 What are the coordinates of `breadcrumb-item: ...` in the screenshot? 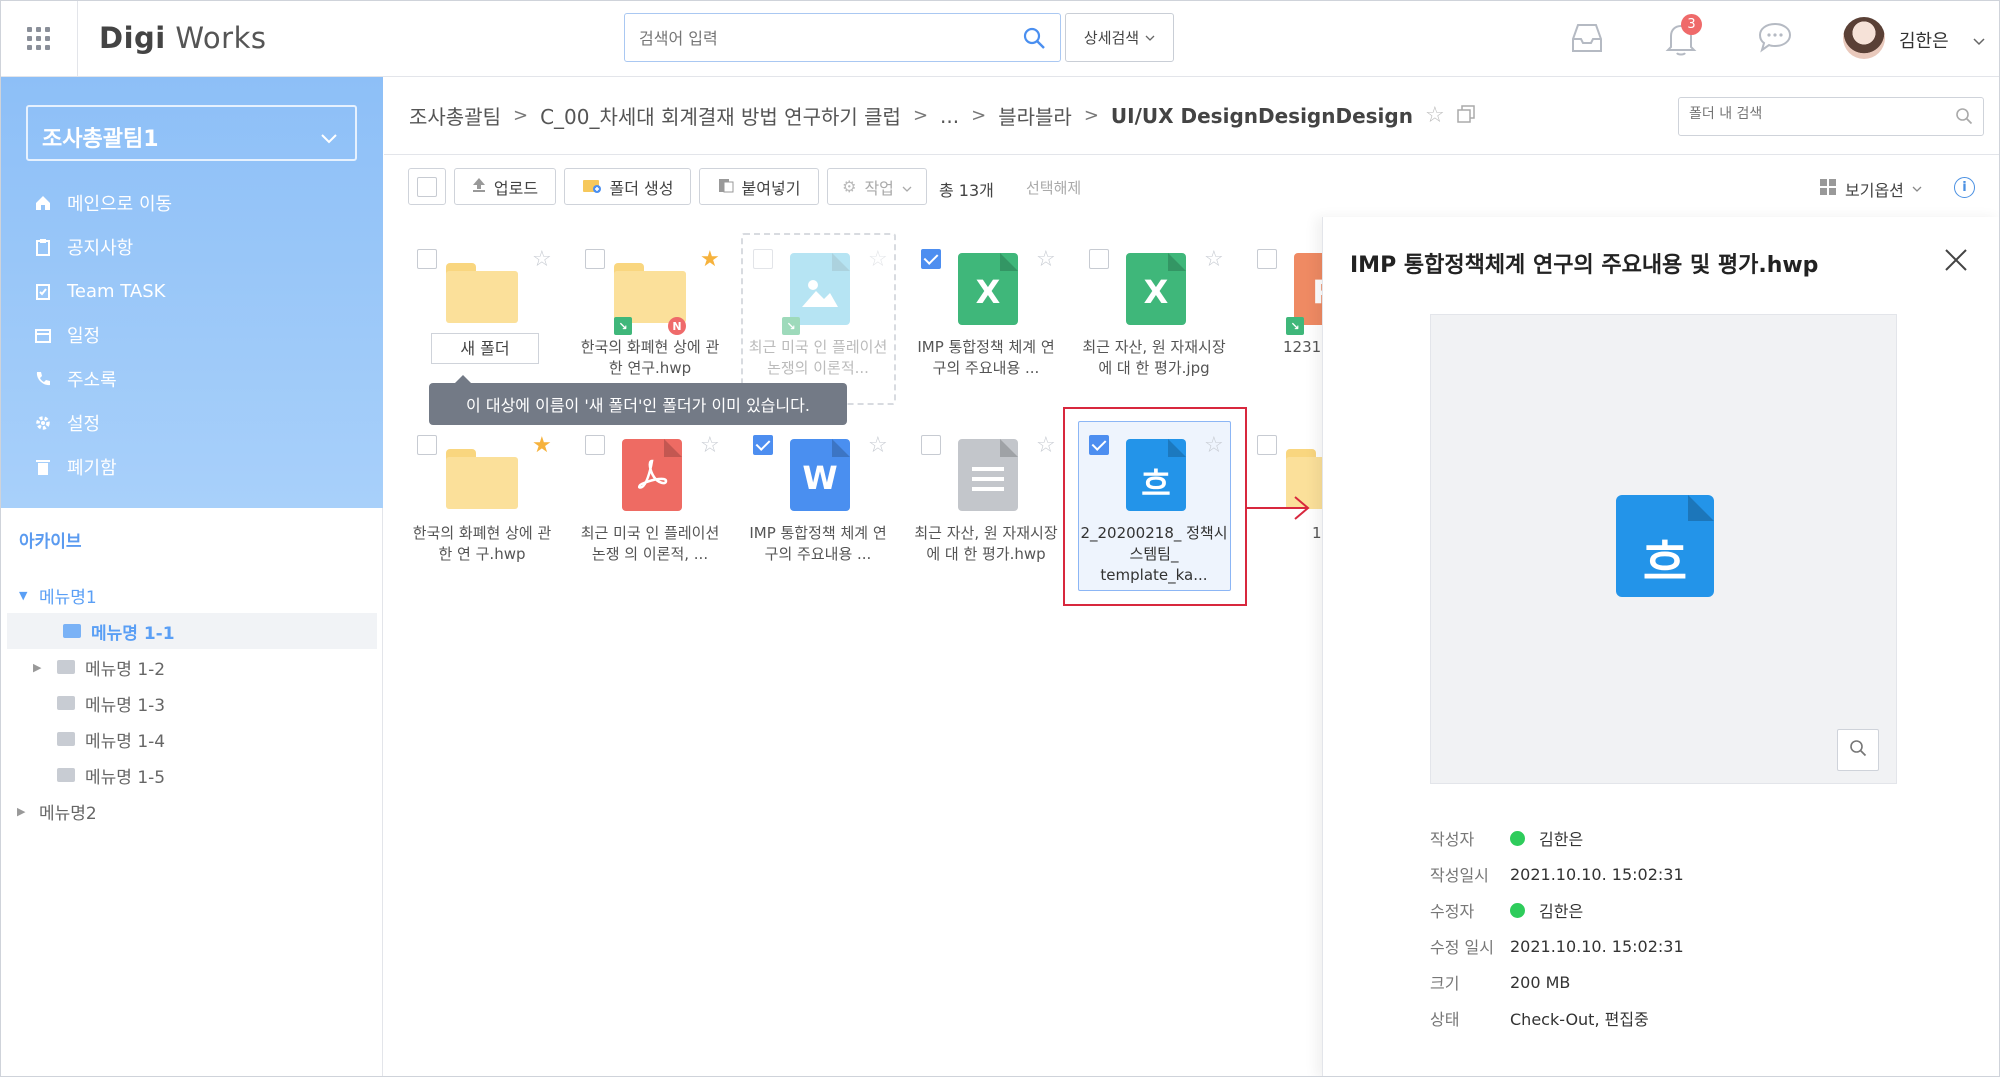 It's located at (949, 116).